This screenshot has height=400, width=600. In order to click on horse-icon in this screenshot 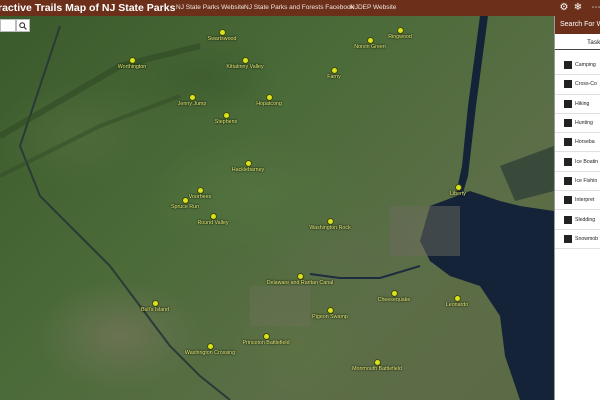, I will do `click(568, 142)`.